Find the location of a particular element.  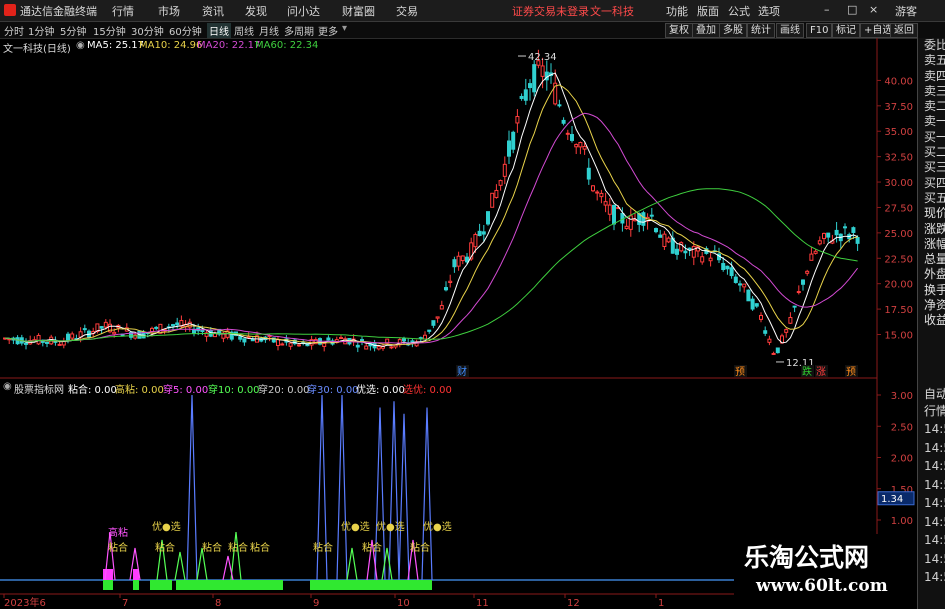

quote-field-label: 换手 is located at coordinates (934, 289).